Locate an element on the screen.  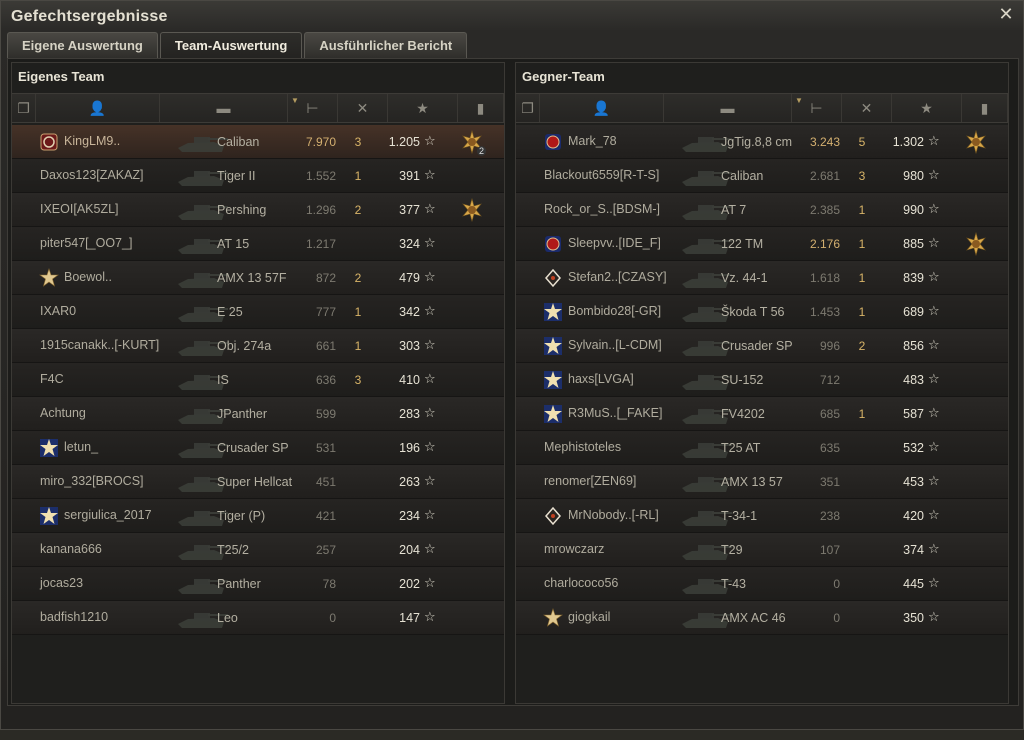
player-name: IXEOI[AK5ZL] is located at coordinates (79, 209).